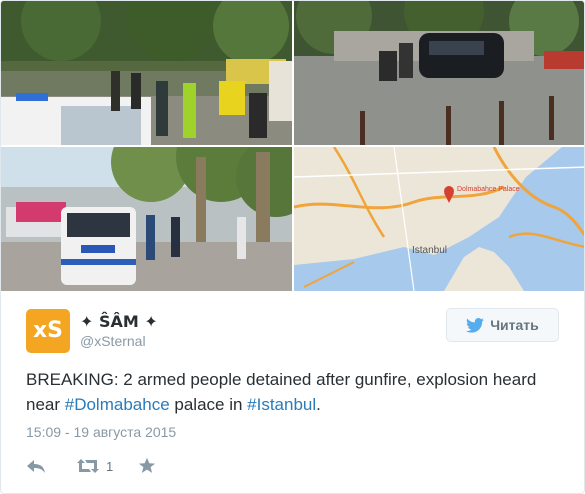 The image size is (585, 494). I want to click on follow-button: Читать, so click(502, 325).